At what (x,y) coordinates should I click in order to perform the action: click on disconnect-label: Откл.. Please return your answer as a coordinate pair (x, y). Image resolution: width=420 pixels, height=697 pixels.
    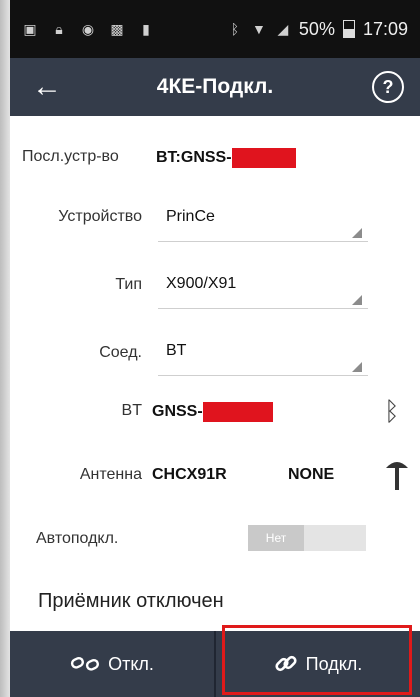
    Looking at the image, I should click on (131, 663).